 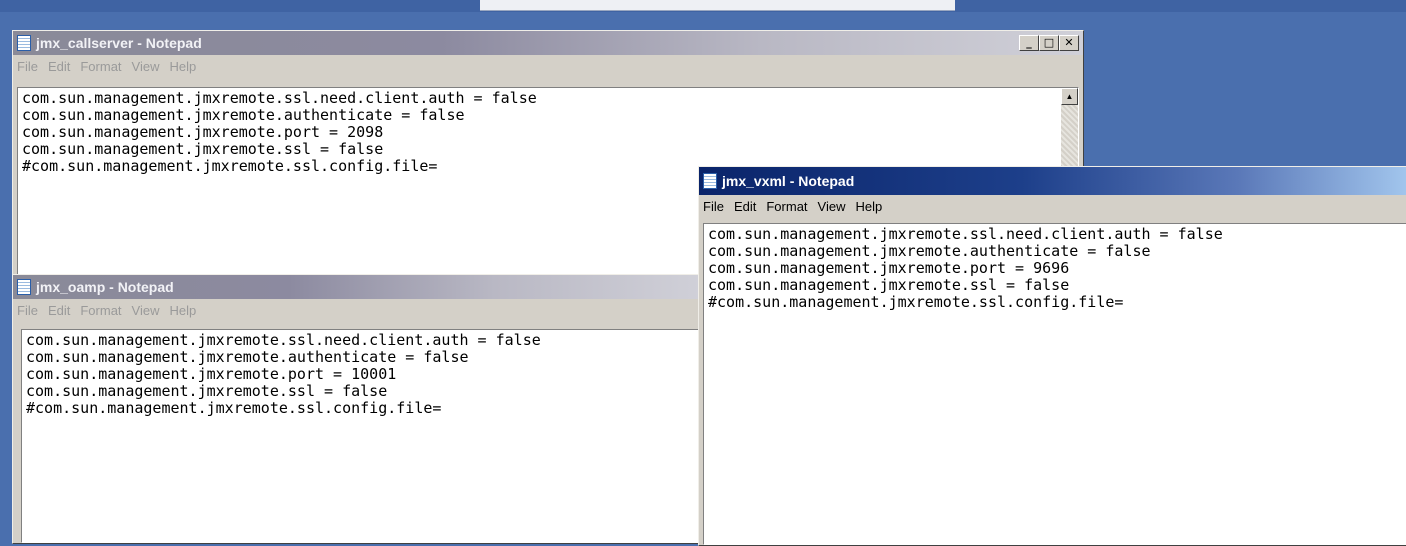 What do you see at coordinates (1069, 43) in the screenshot?
I see `close-button: ✕` at bounding box center [1069, 43].